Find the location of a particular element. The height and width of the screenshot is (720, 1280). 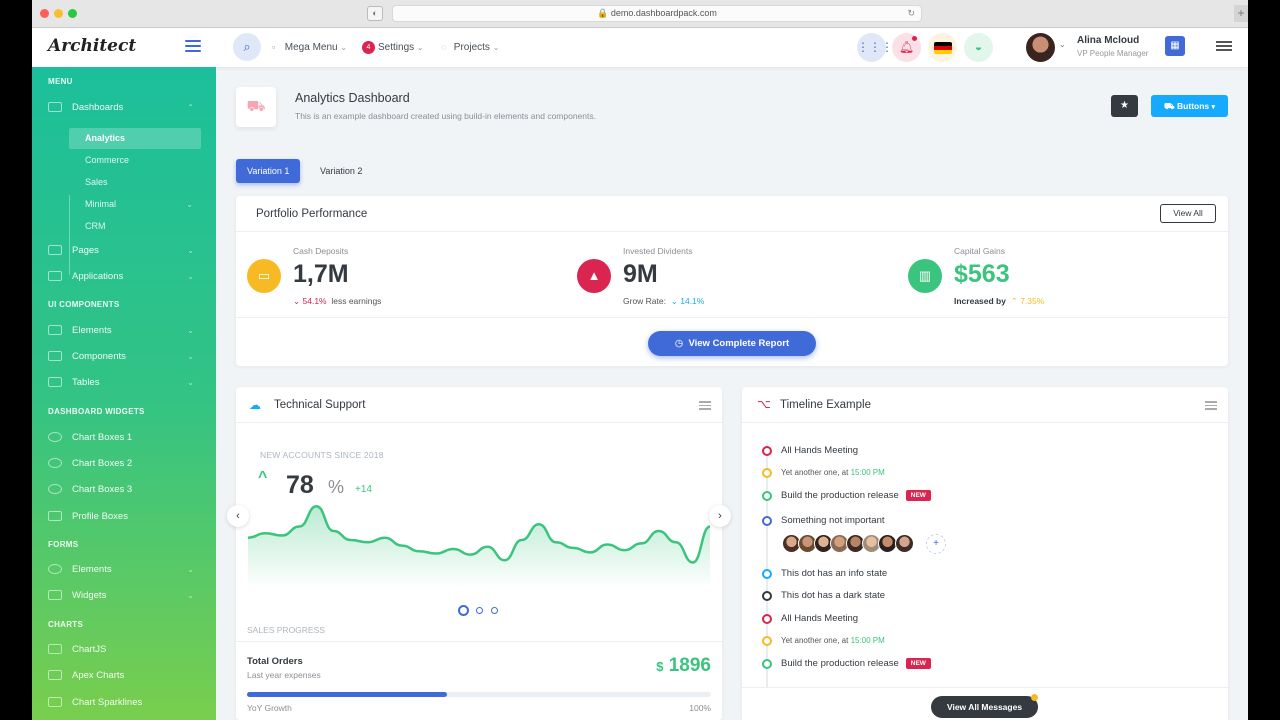

chart-icon is located at coordinates (55, 675).